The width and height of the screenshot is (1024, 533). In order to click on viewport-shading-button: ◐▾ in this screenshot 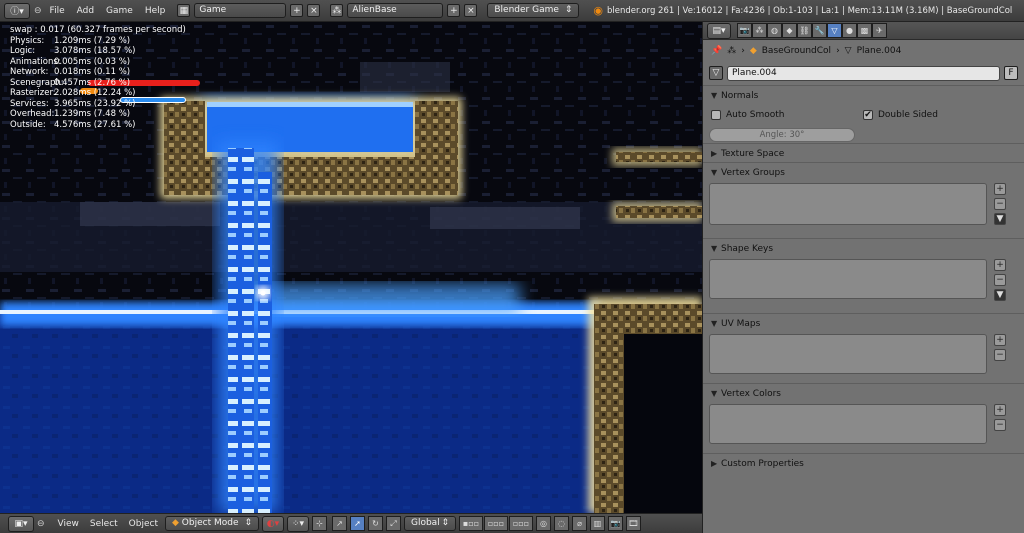, I will do `click(272, 523)`.